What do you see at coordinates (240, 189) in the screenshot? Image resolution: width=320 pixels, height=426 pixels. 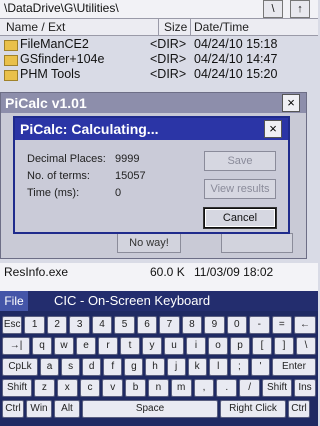 I see `view-results-button: View results` at bounding box center [240, 189].